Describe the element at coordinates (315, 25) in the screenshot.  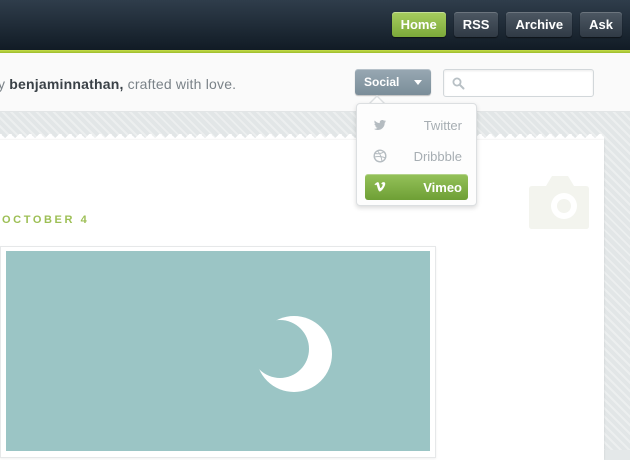
I see `top-navigation-bar: Home RSS Archive Ask` at that location.